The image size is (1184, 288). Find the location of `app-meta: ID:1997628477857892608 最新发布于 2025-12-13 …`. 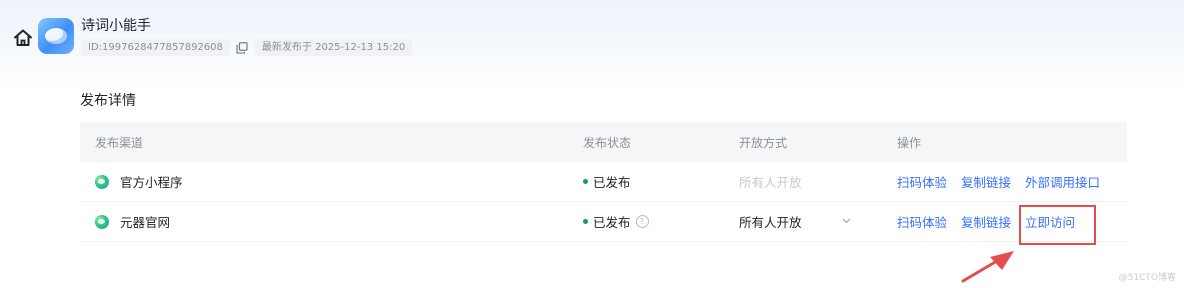

app-meta: ID:1997628477857892608 最新发布于 2025-12-13 … is located at coordinates (247, 47).